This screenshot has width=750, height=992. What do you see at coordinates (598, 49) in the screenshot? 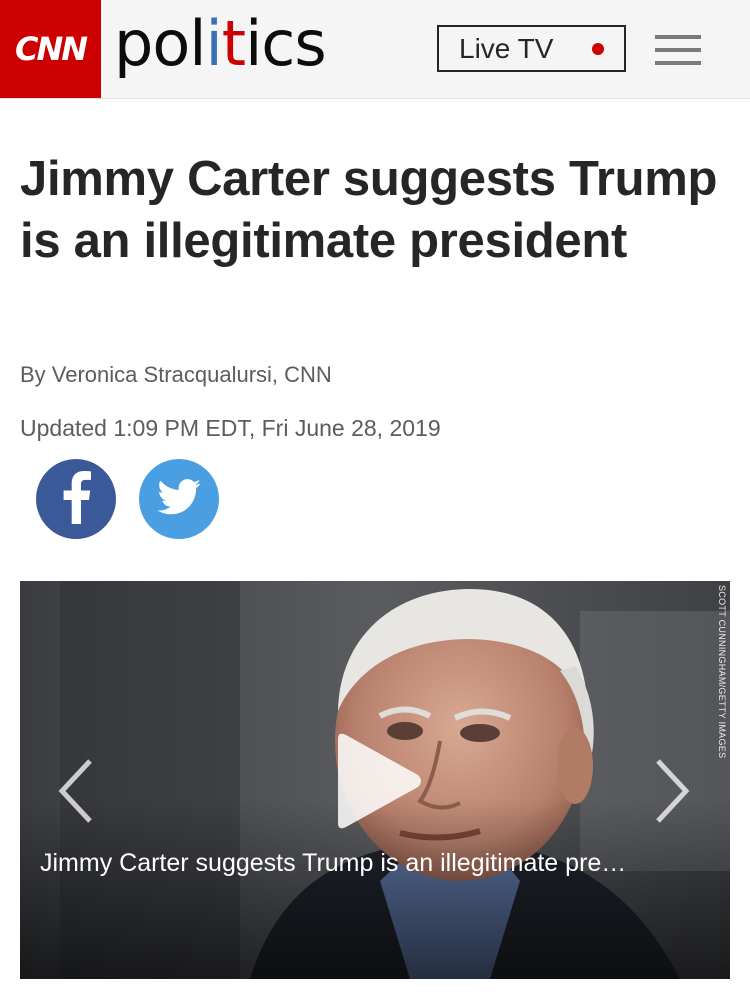
I see `live-indicator-dot` at bounding box center [598, 49].